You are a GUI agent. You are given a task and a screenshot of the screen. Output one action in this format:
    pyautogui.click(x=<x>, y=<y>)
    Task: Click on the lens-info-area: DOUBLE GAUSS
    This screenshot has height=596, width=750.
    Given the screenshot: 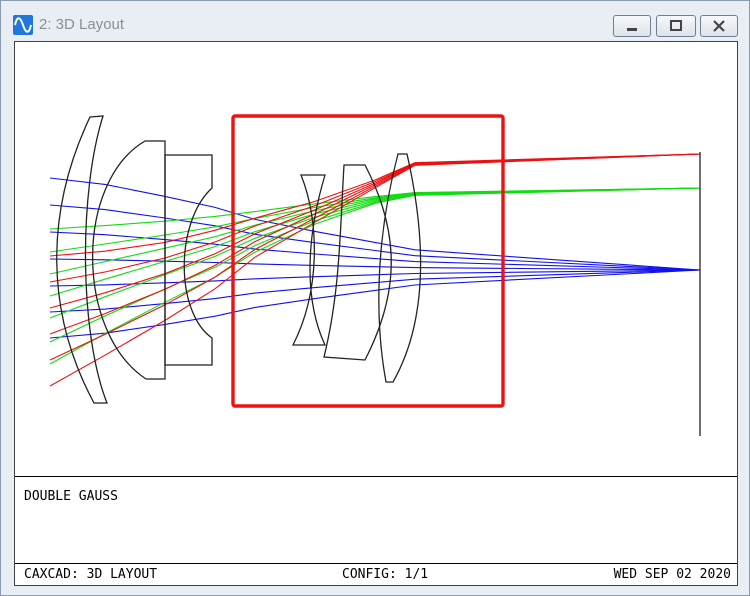 What is the action you would take?
    pyautogui.click(x=376, y=520)
    